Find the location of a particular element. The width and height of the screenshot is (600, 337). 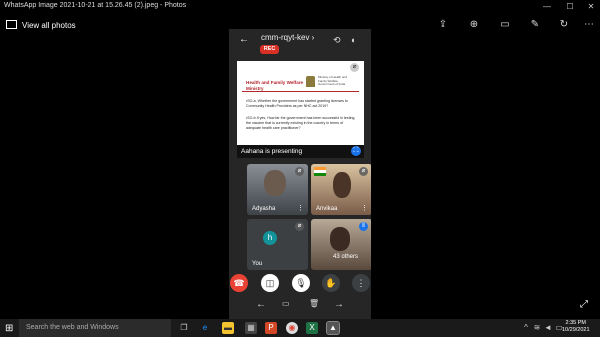

meeting-header: ← cmm-rqyt-kev › REC ⟲ ◖ is located at coordinates (300, 42).